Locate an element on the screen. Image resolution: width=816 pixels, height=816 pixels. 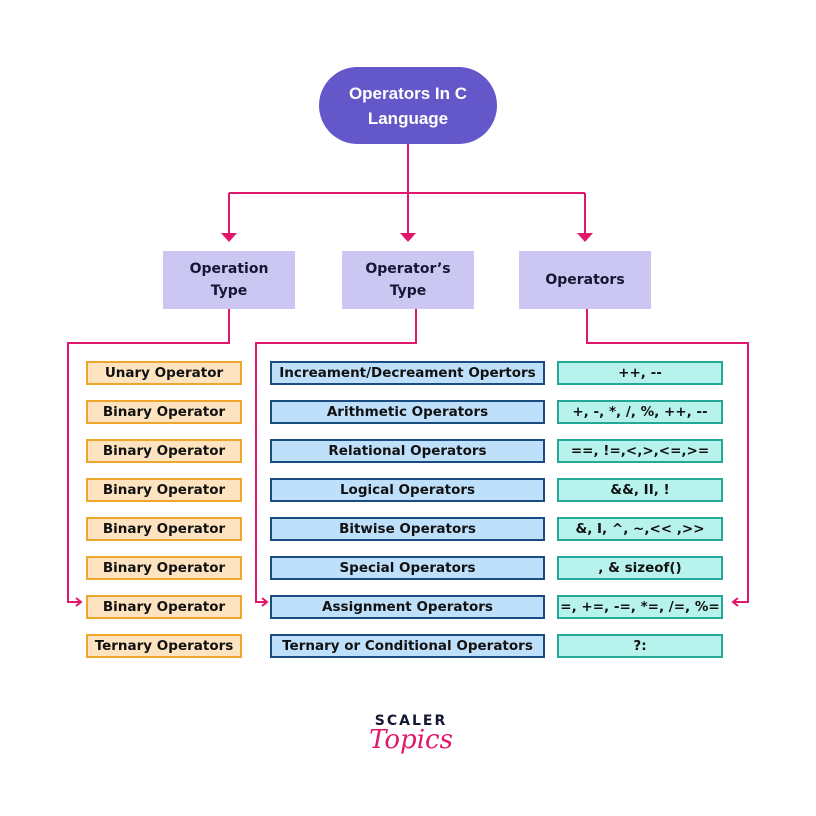
header-operators-label: Operators is located at coordinates (585, 280).